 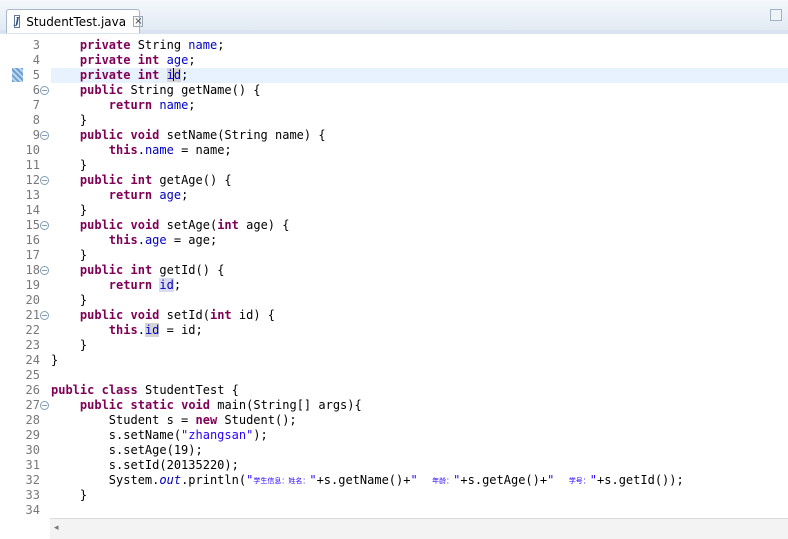 I want to click on code-text: private String name;, so click(x=419, y=45).